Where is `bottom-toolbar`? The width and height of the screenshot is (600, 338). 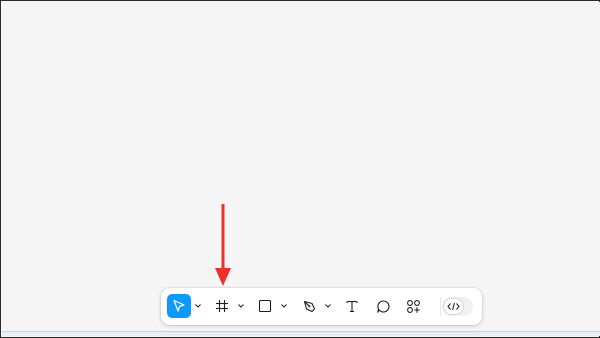 bottom-toolbar is located at coordinates (321, 306).